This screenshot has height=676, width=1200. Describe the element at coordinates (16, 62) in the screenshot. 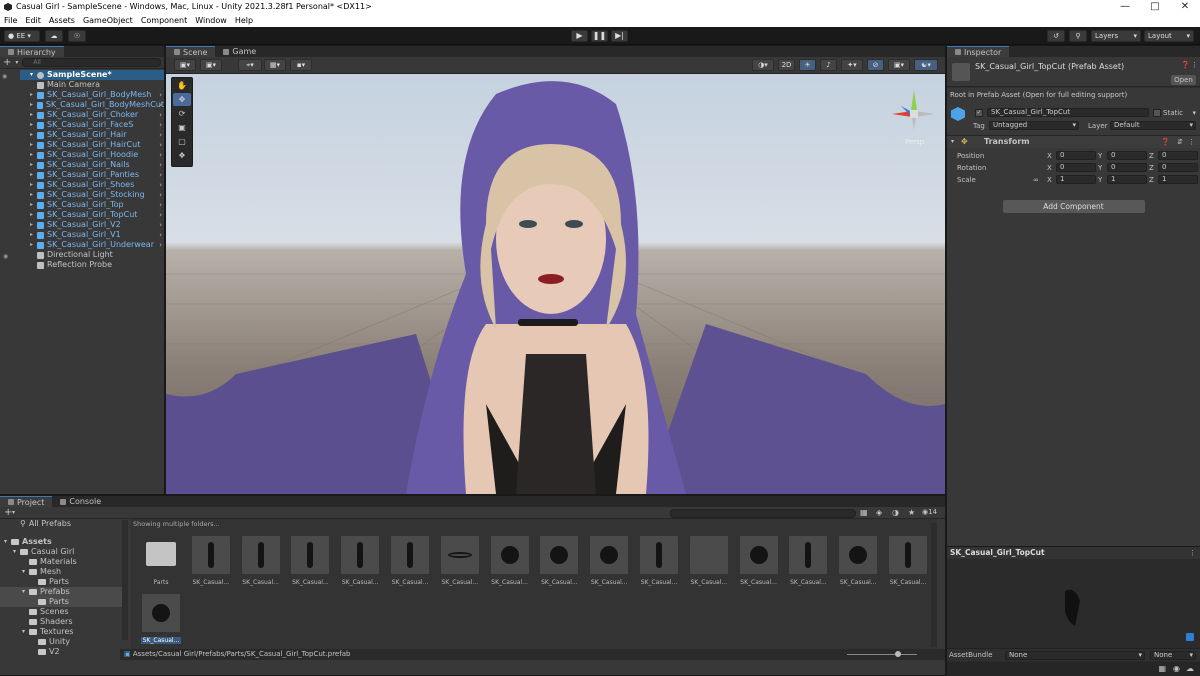

I see `add-dropdown-icon: ▾` at that location.